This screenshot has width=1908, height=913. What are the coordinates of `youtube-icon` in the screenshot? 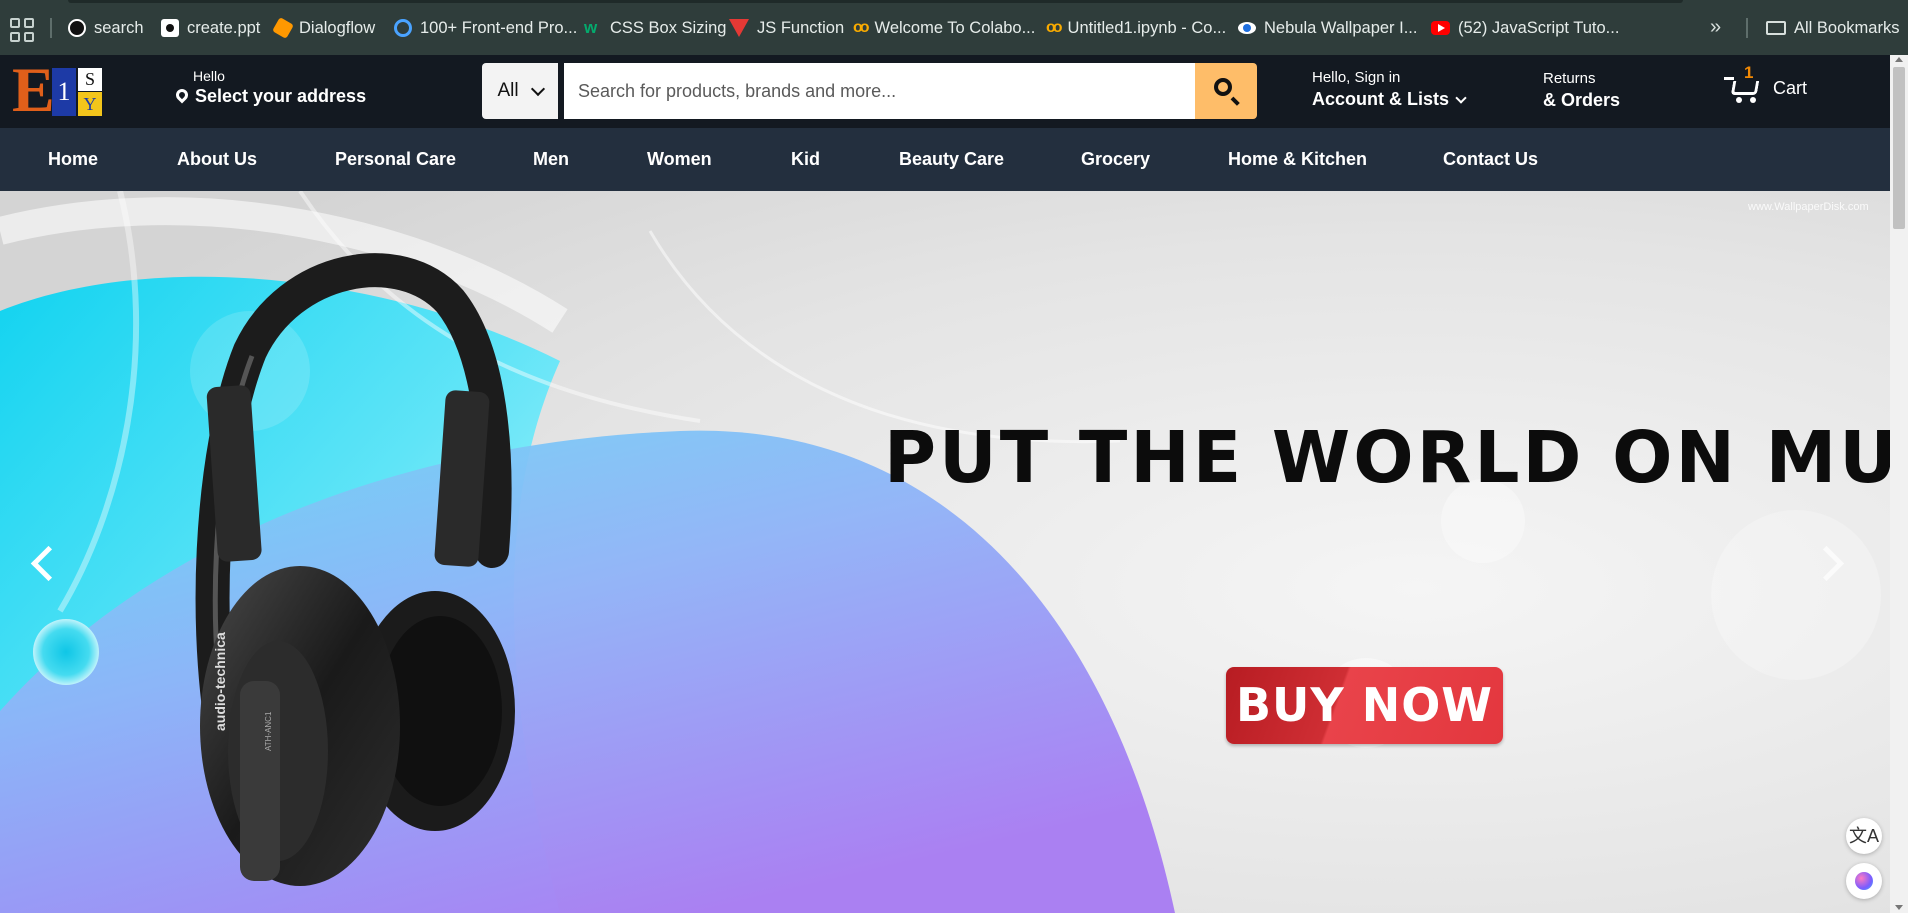 It's located at (1440, 28).